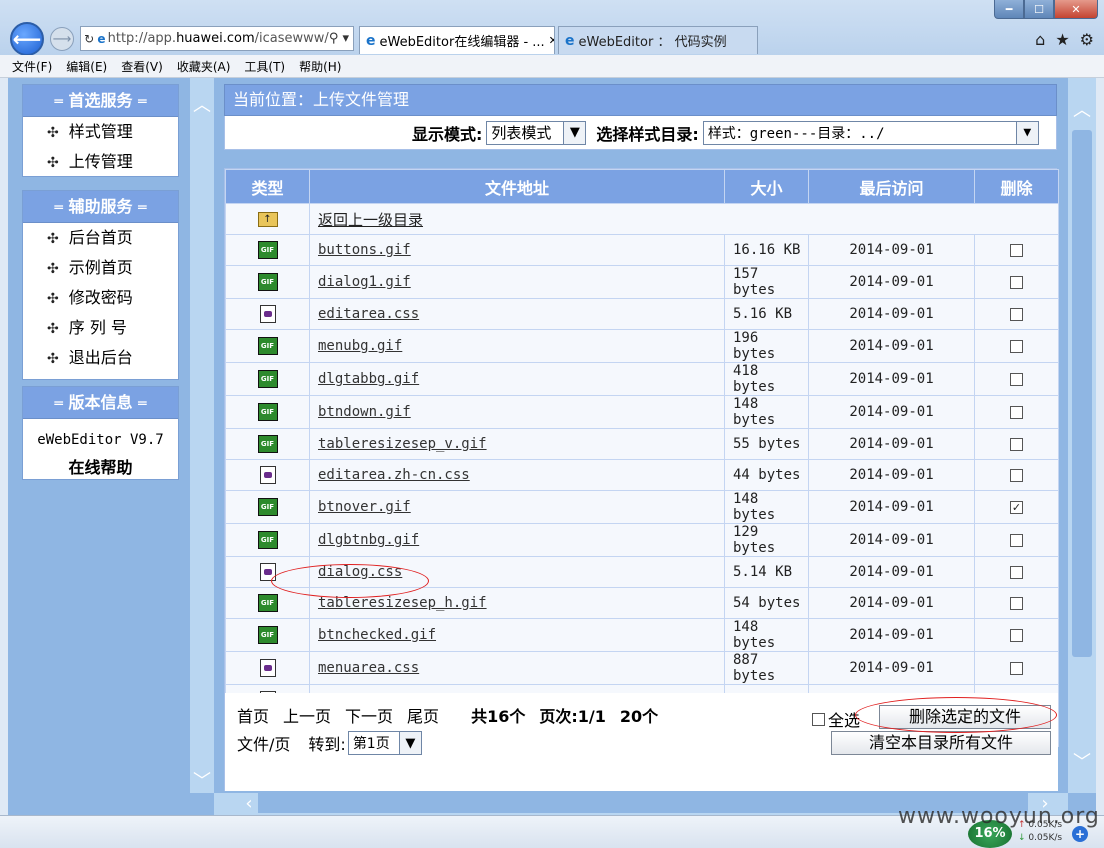  I want to click on file-name-link: btnchecked.gif, so click(517, 635).